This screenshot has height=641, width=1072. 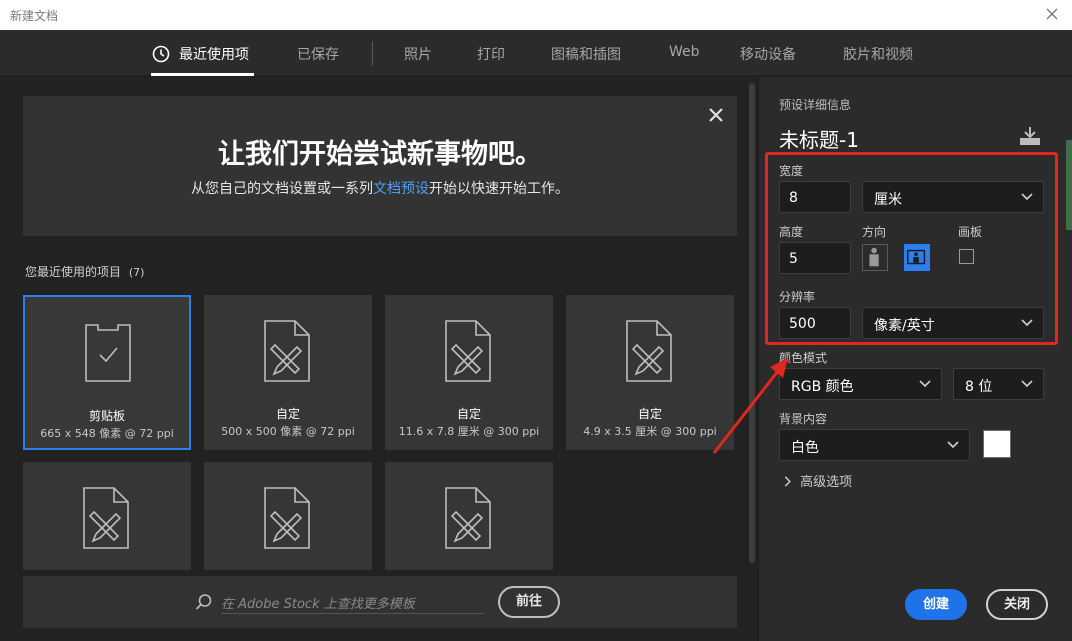 I want to click on tab-print: 打印, so click(x=491, y=54).